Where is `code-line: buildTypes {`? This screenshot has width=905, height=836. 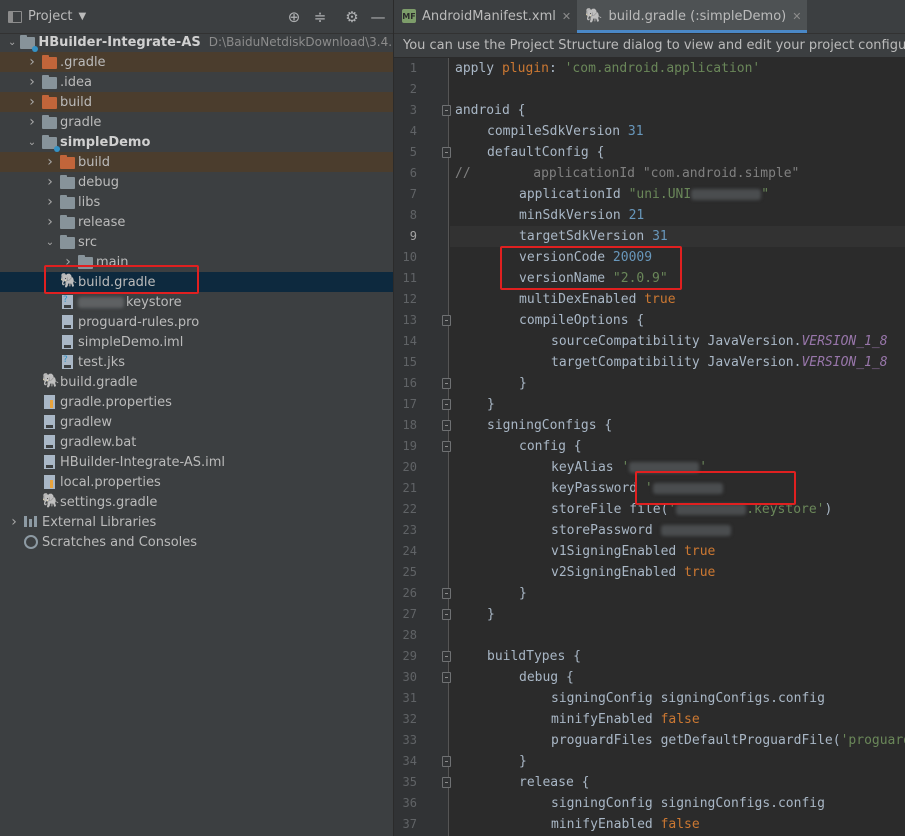 code-line: buildTypes { is located at coordinates (518, 656).